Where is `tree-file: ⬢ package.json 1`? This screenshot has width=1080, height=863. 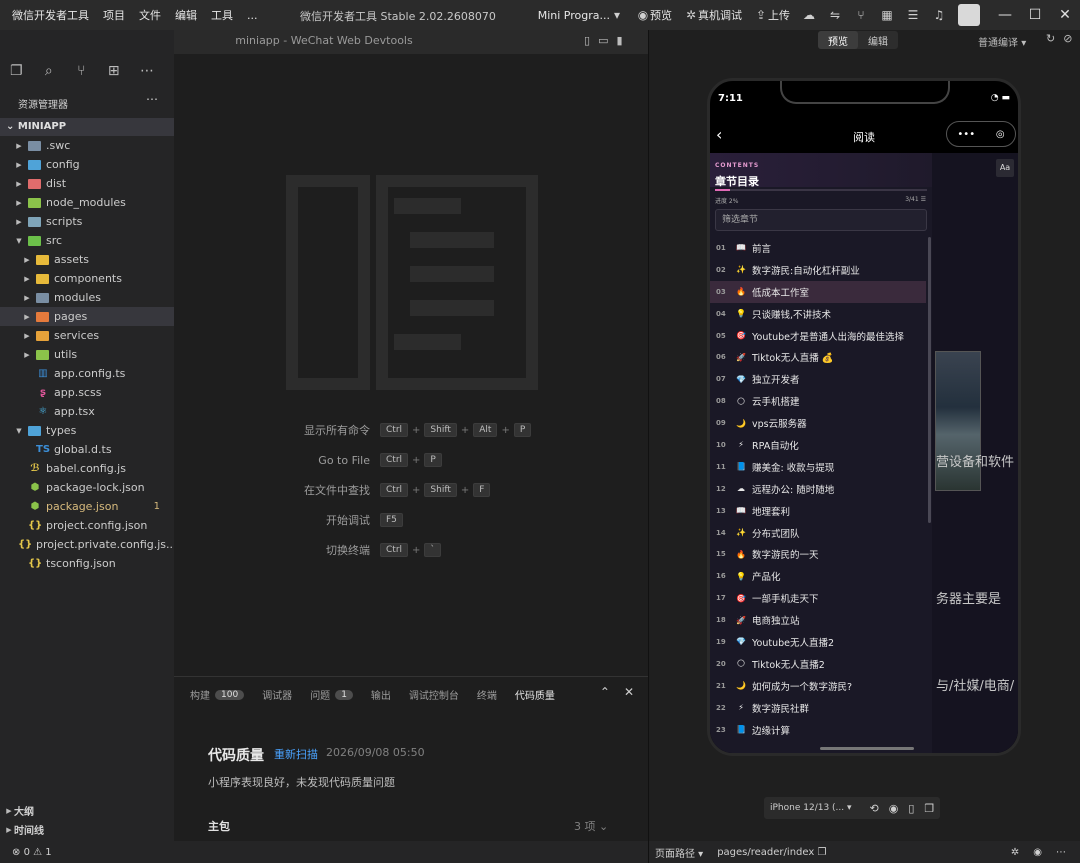 tree-file: ⬢ package.json 1 is located at coordinates (87, 506).